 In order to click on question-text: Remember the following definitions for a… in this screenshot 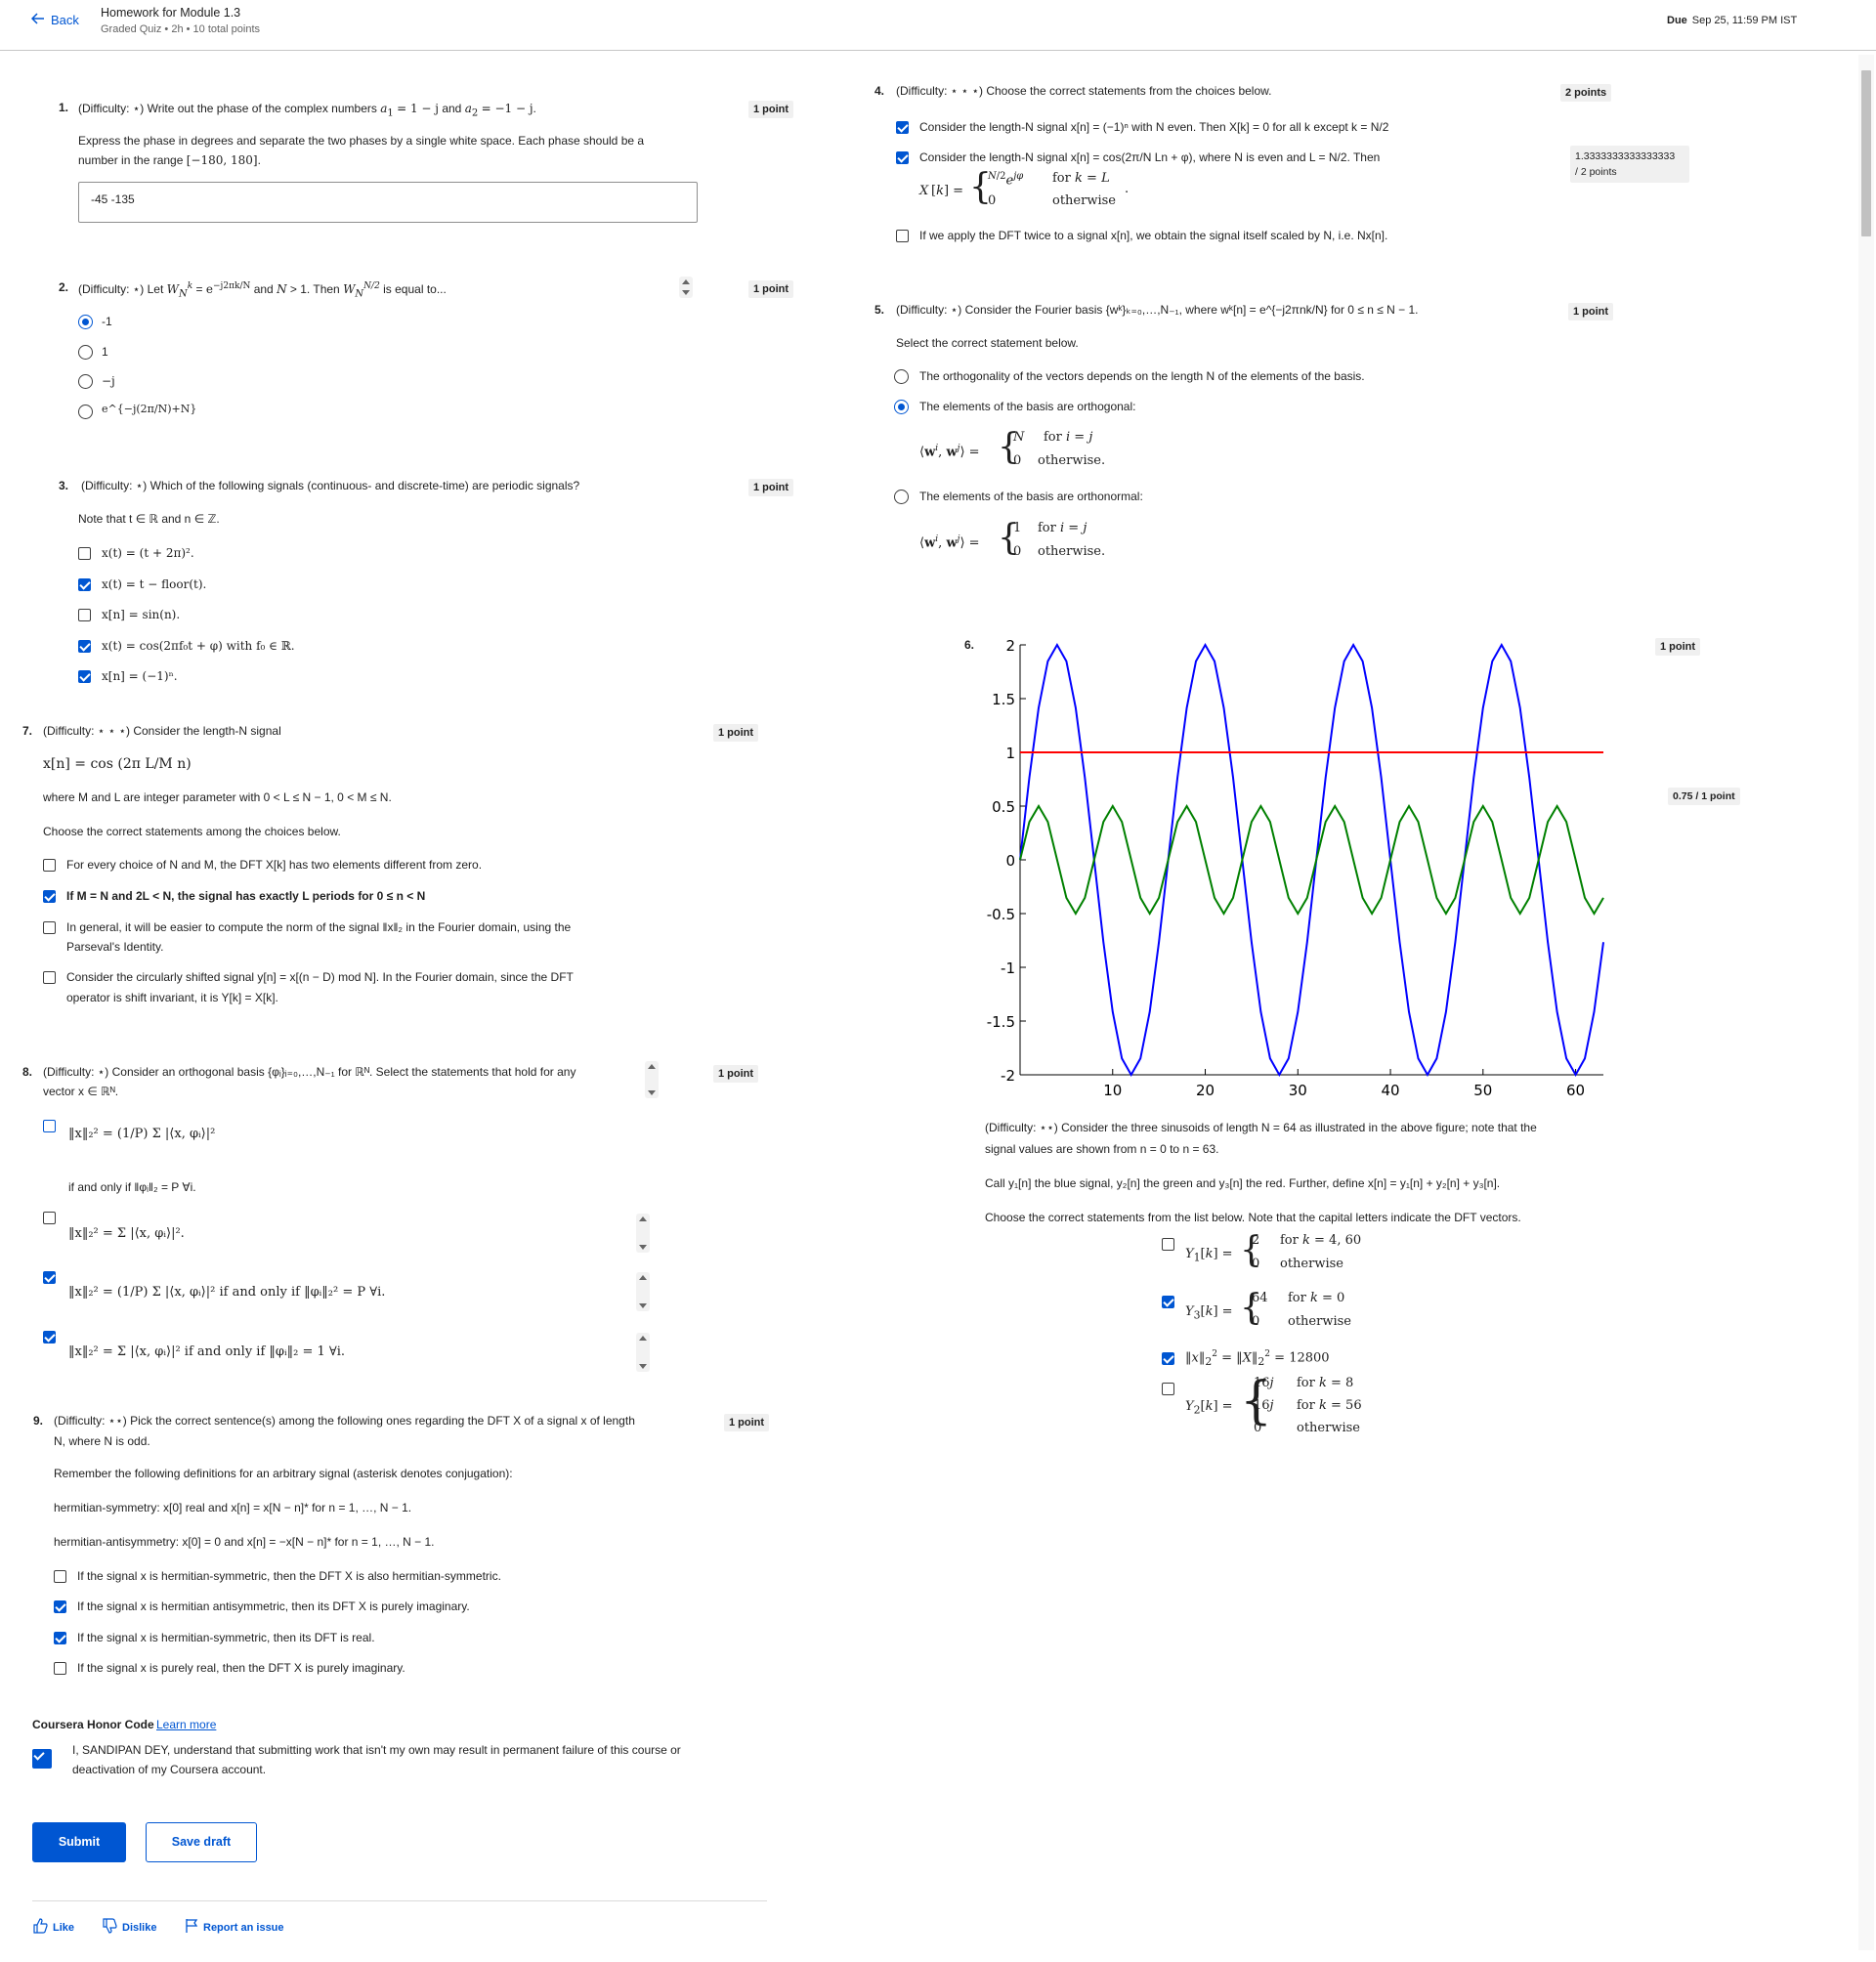, I will do `click(284, 1474)`.